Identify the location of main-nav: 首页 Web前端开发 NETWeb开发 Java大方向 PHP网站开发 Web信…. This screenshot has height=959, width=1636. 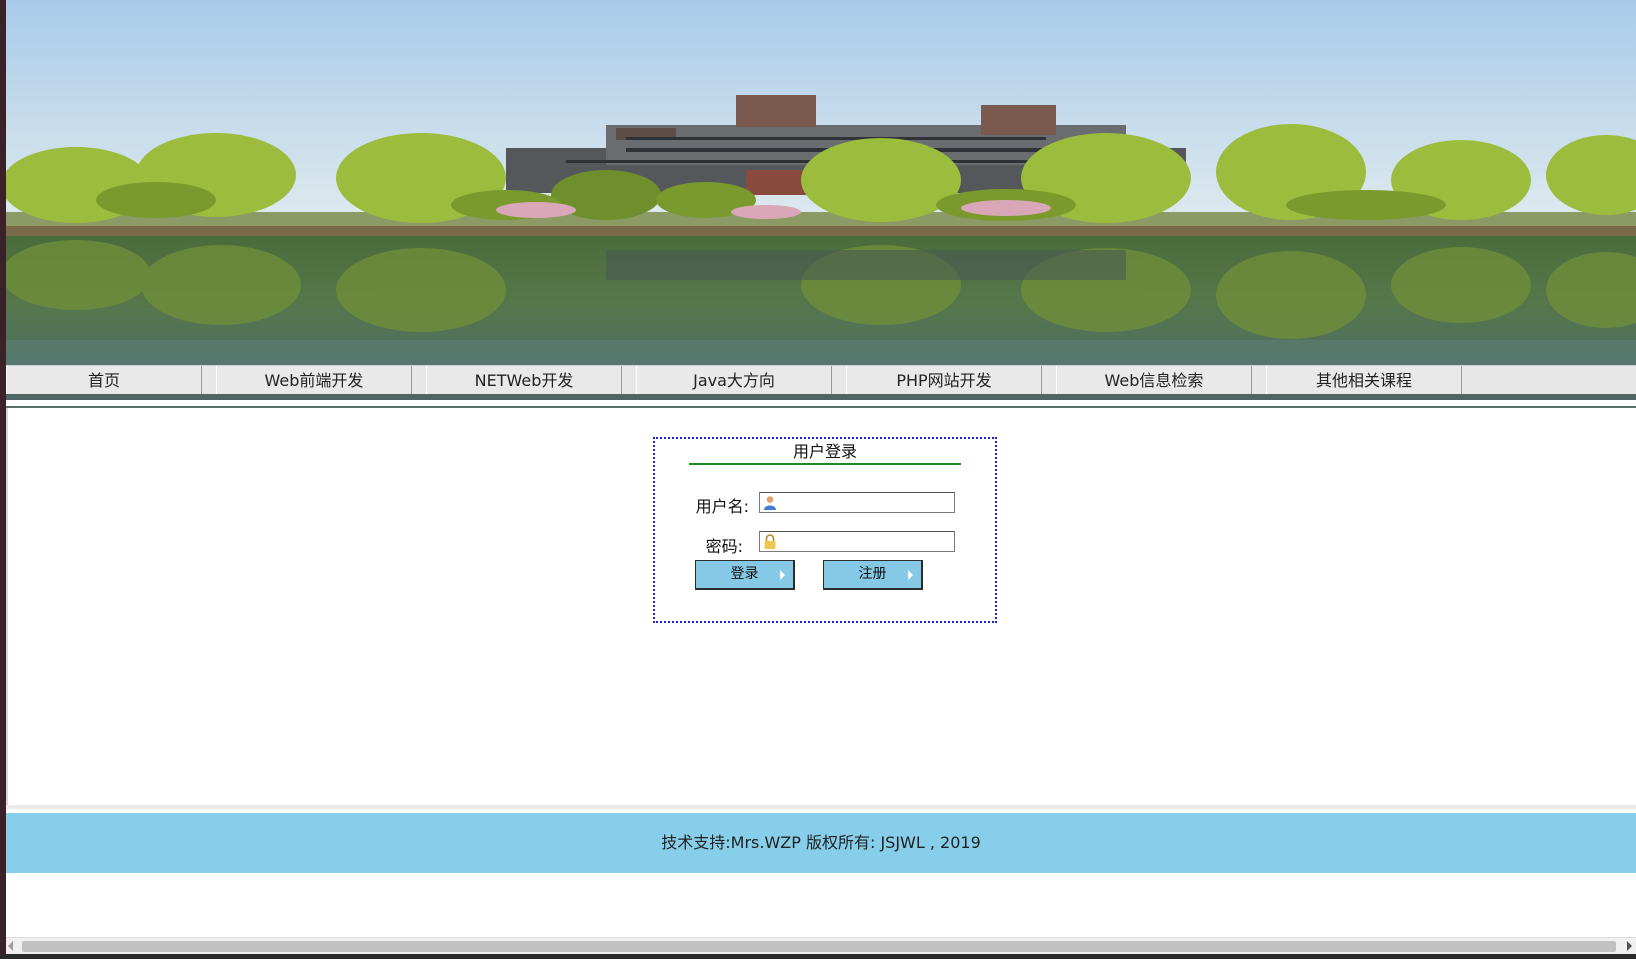
(821, 380).